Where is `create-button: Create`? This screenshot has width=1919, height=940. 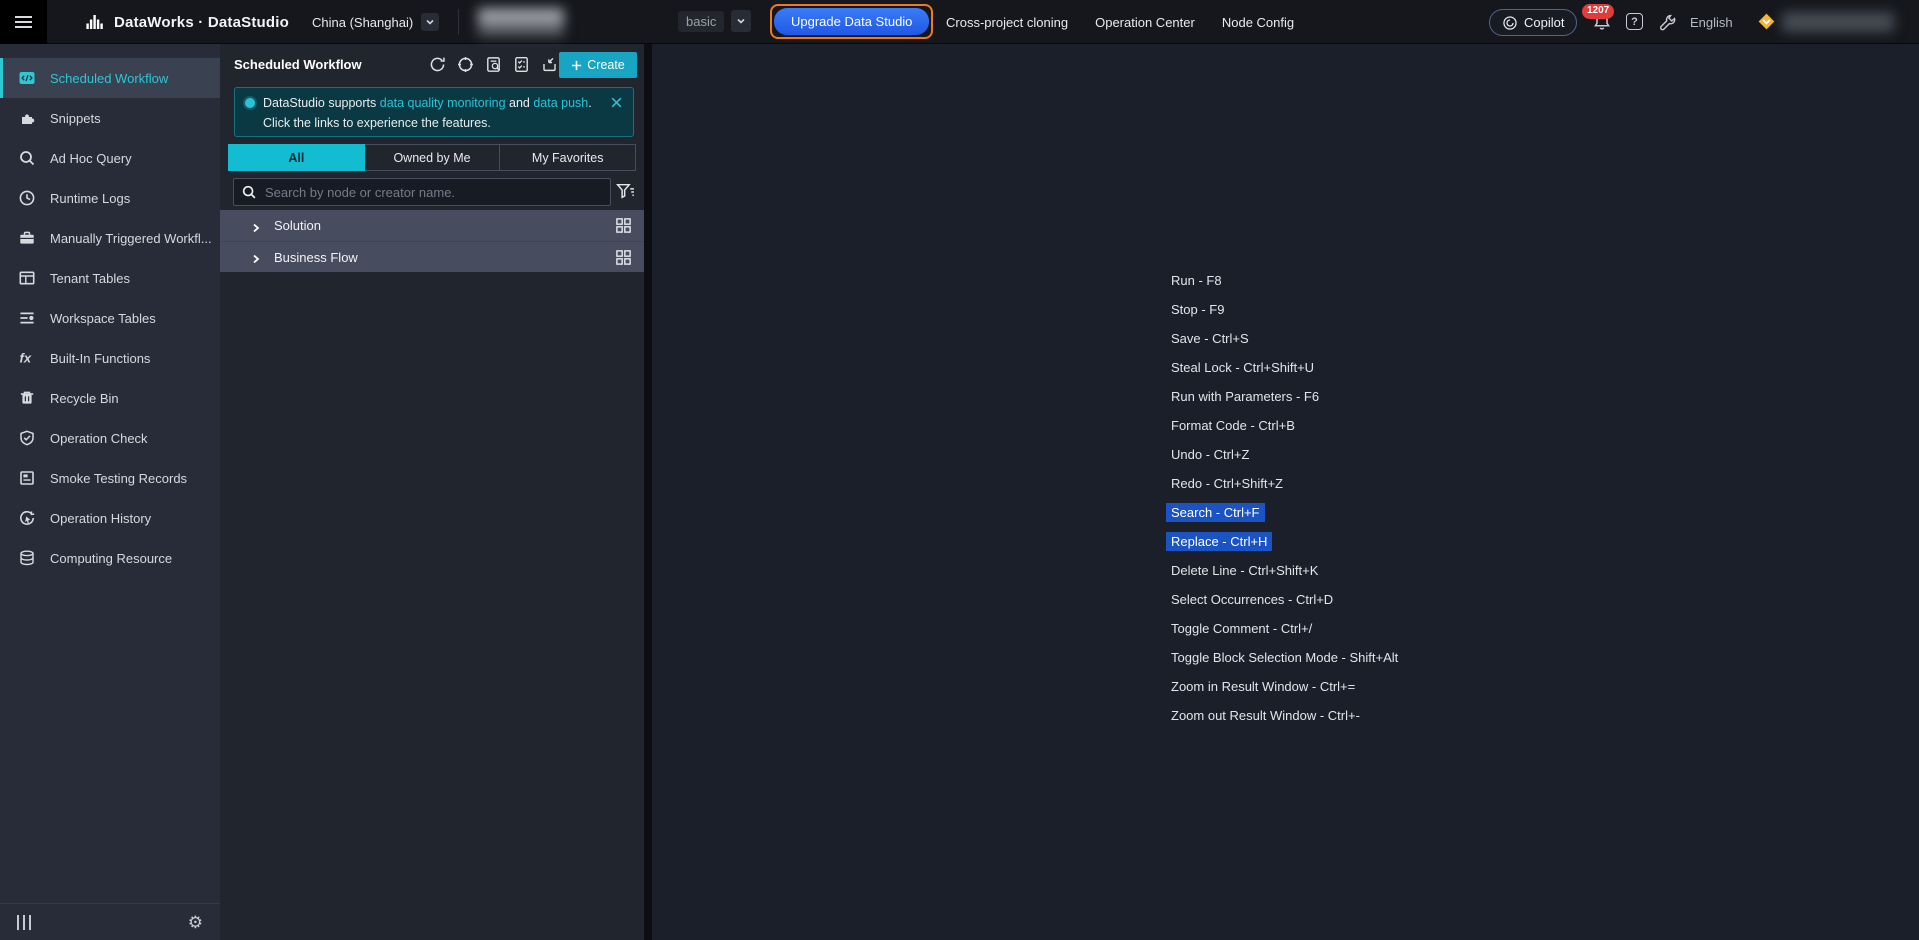 create-button: Create is located at coordinates (598, 65).